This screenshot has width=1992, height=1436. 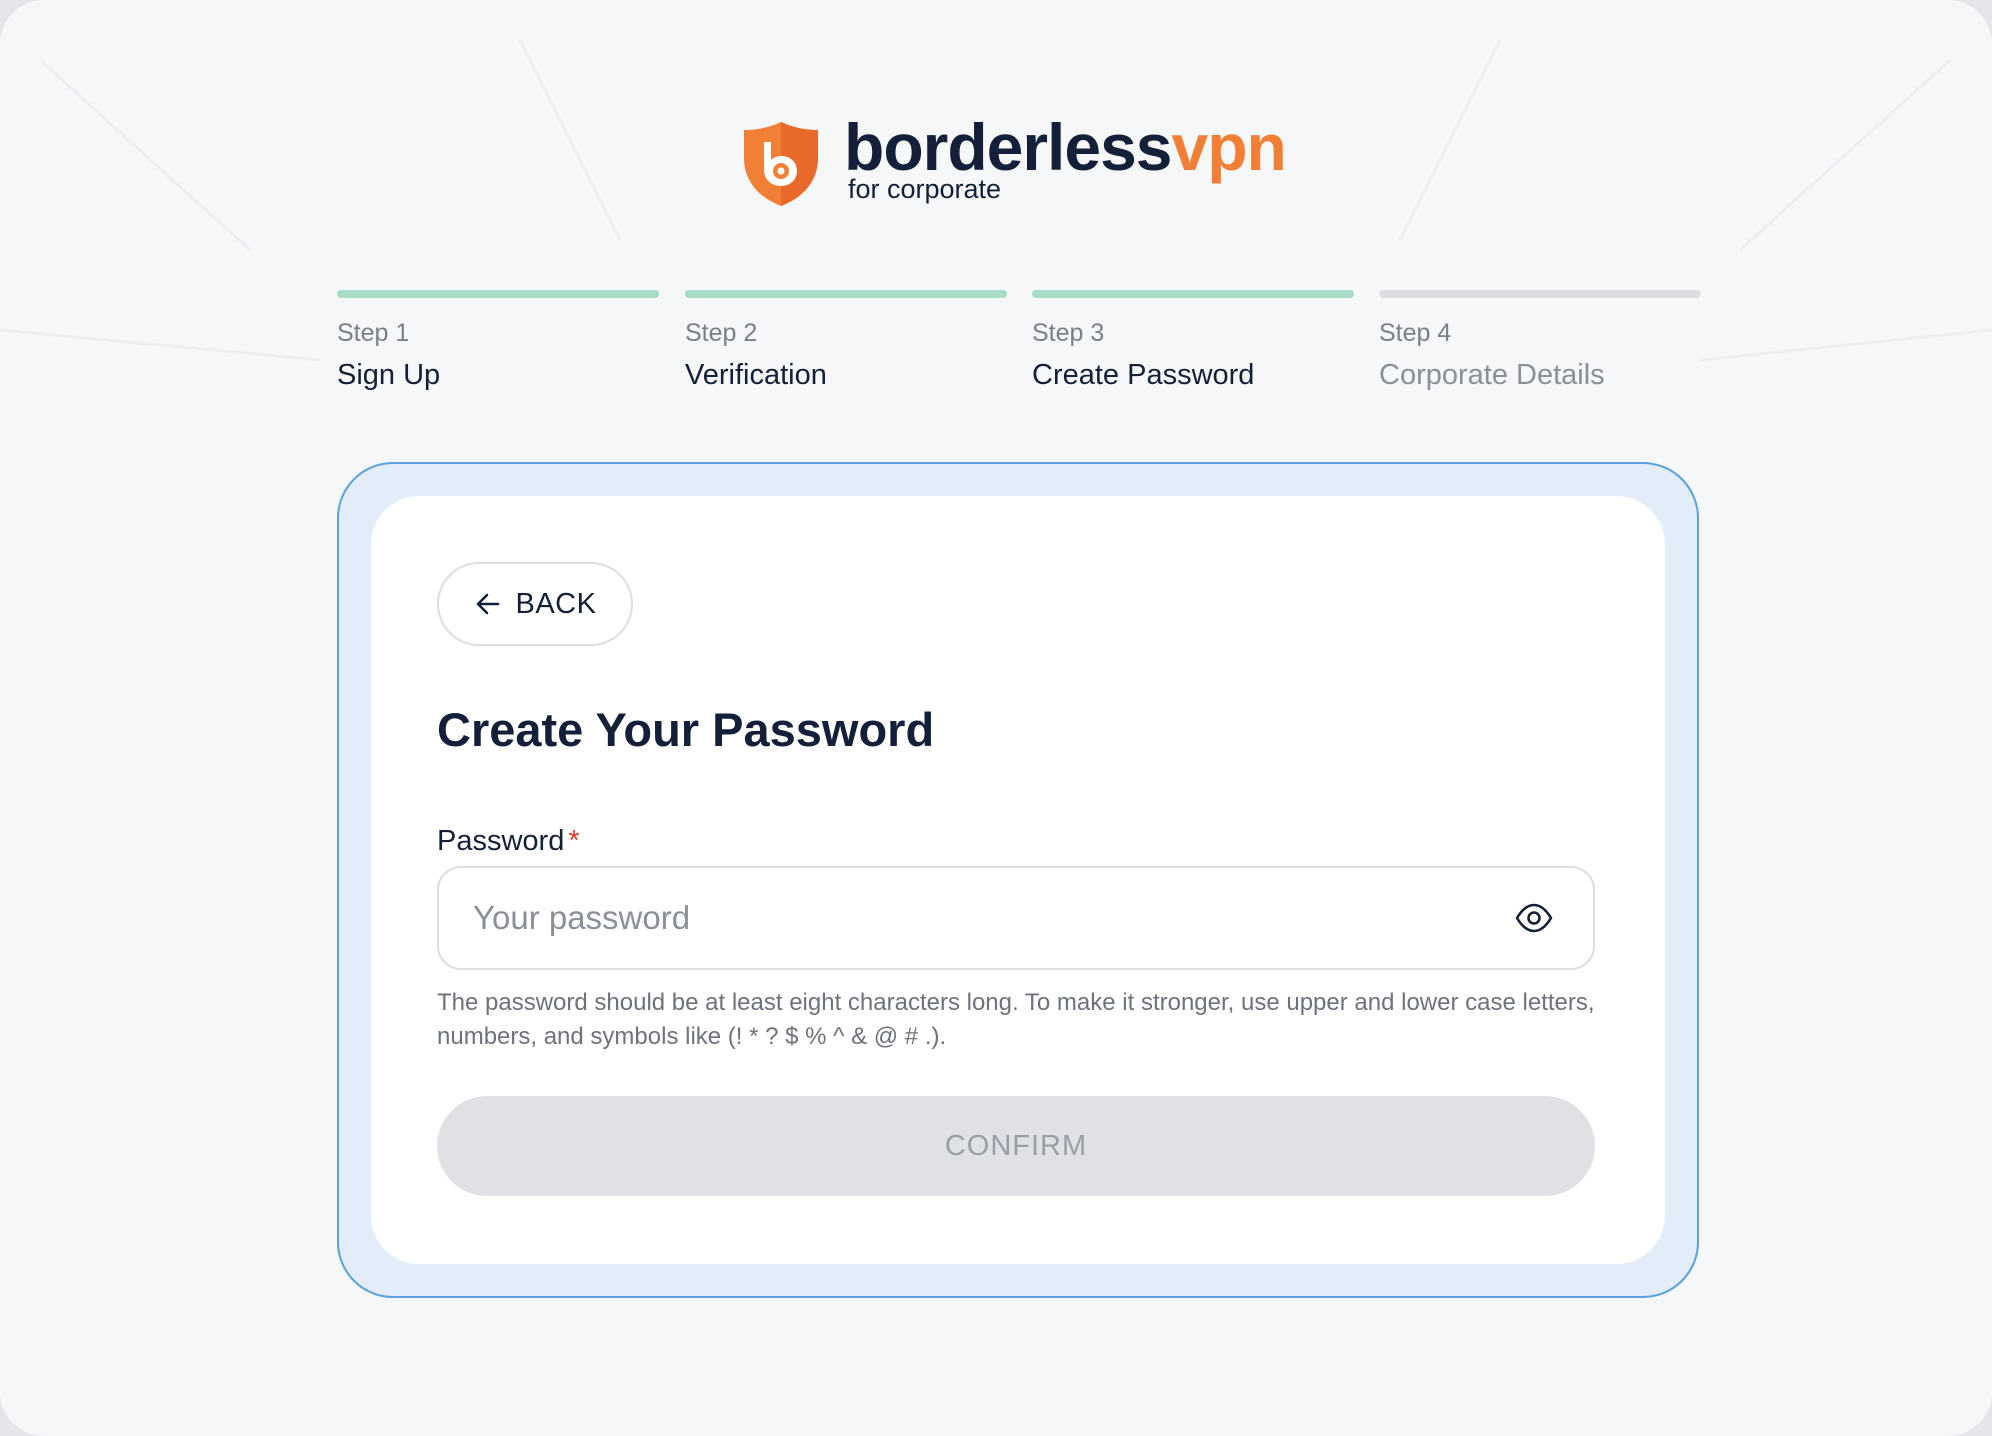 What do you see at coordinates (556, 603) in the screenshot?
I see `back-button-label: BACK` at bounding box center [556, 603].